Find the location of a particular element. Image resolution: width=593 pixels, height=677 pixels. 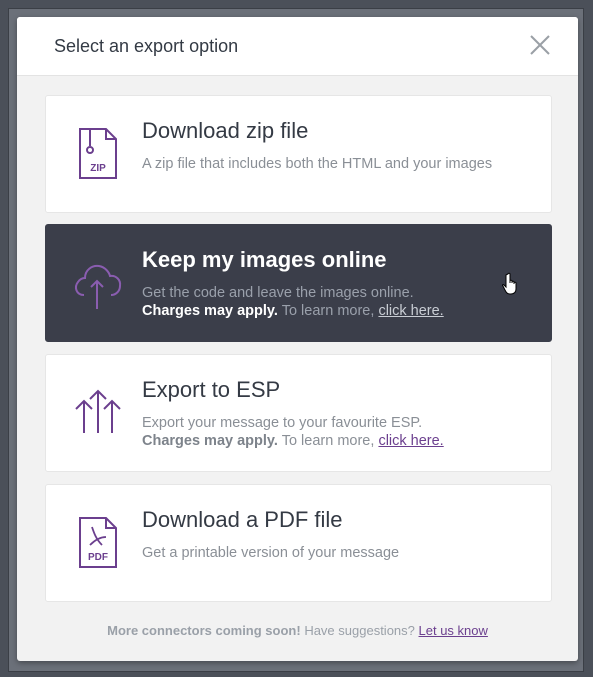

svg-text: PDF is located at coordinates (98, 557).